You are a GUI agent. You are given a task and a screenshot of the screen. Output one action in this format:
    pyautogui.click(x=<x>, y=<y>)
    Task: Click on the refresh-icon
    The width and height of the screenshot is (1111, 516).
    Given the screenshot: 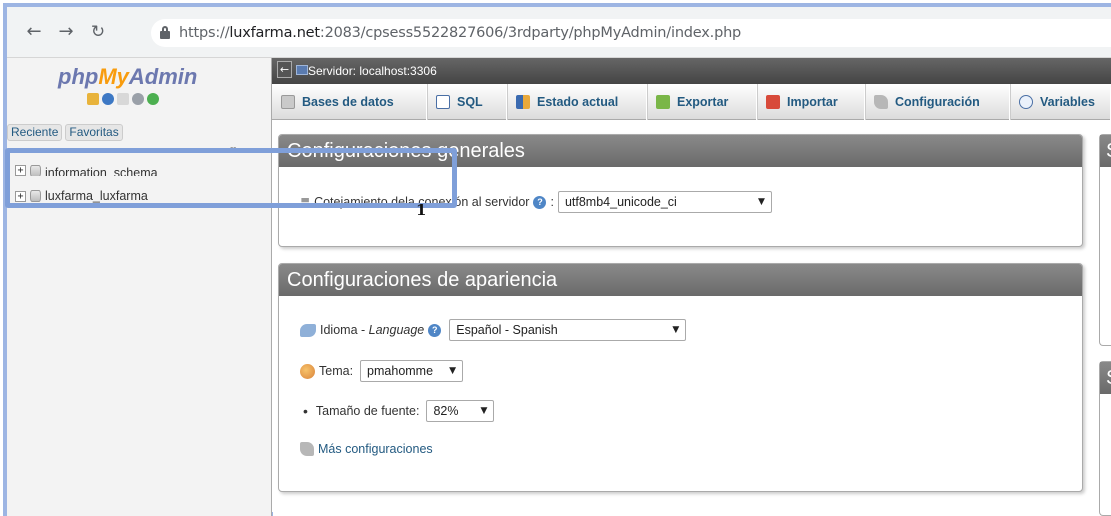 What is the action you would take?
    pyautogui.click(x=153, y=99)
    